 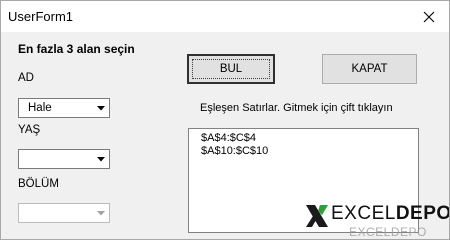 I want to click on window-title: UserForm1, so click(x=41, y=16).